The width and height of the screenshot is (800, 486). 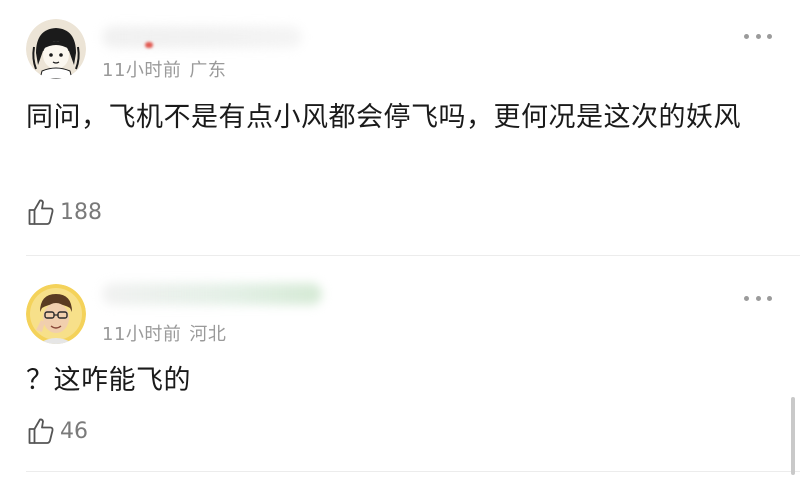 I want to click on like-count: 188, so click(x=81, y=212).